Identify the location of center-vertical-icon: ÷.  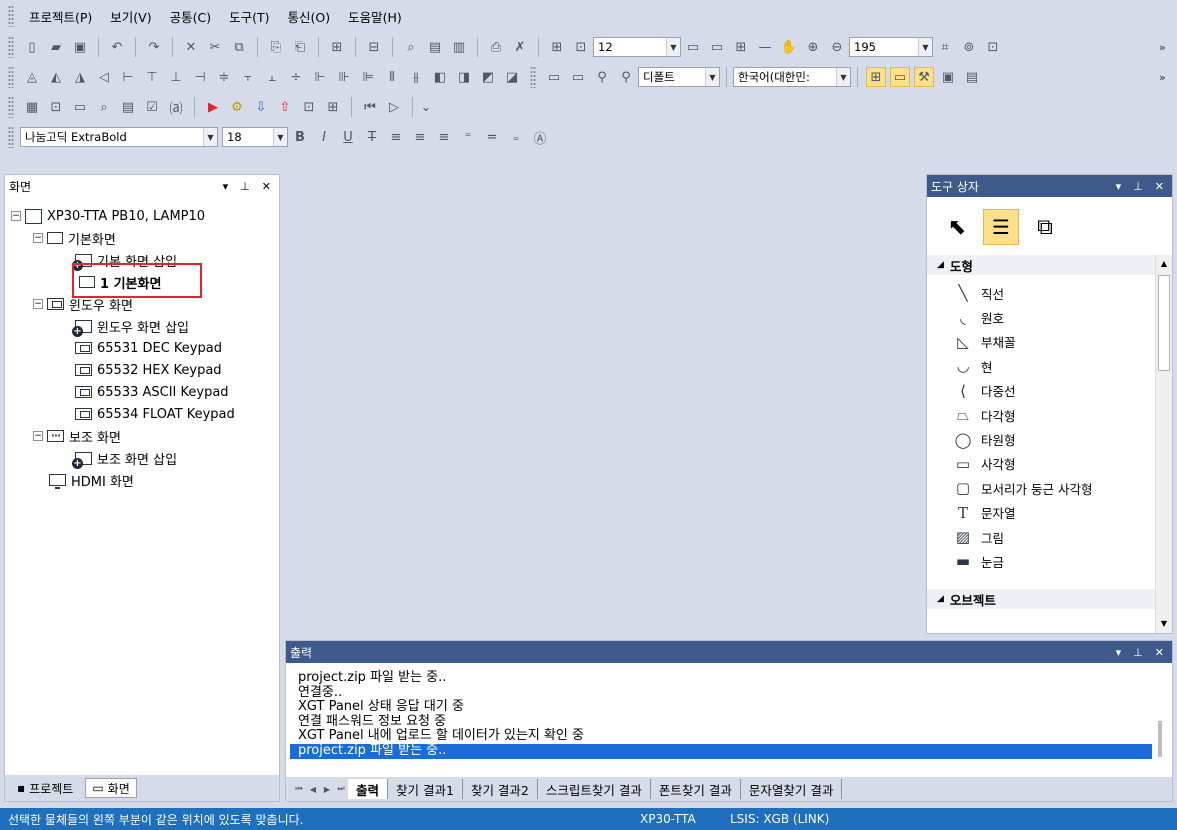
(296, 77).